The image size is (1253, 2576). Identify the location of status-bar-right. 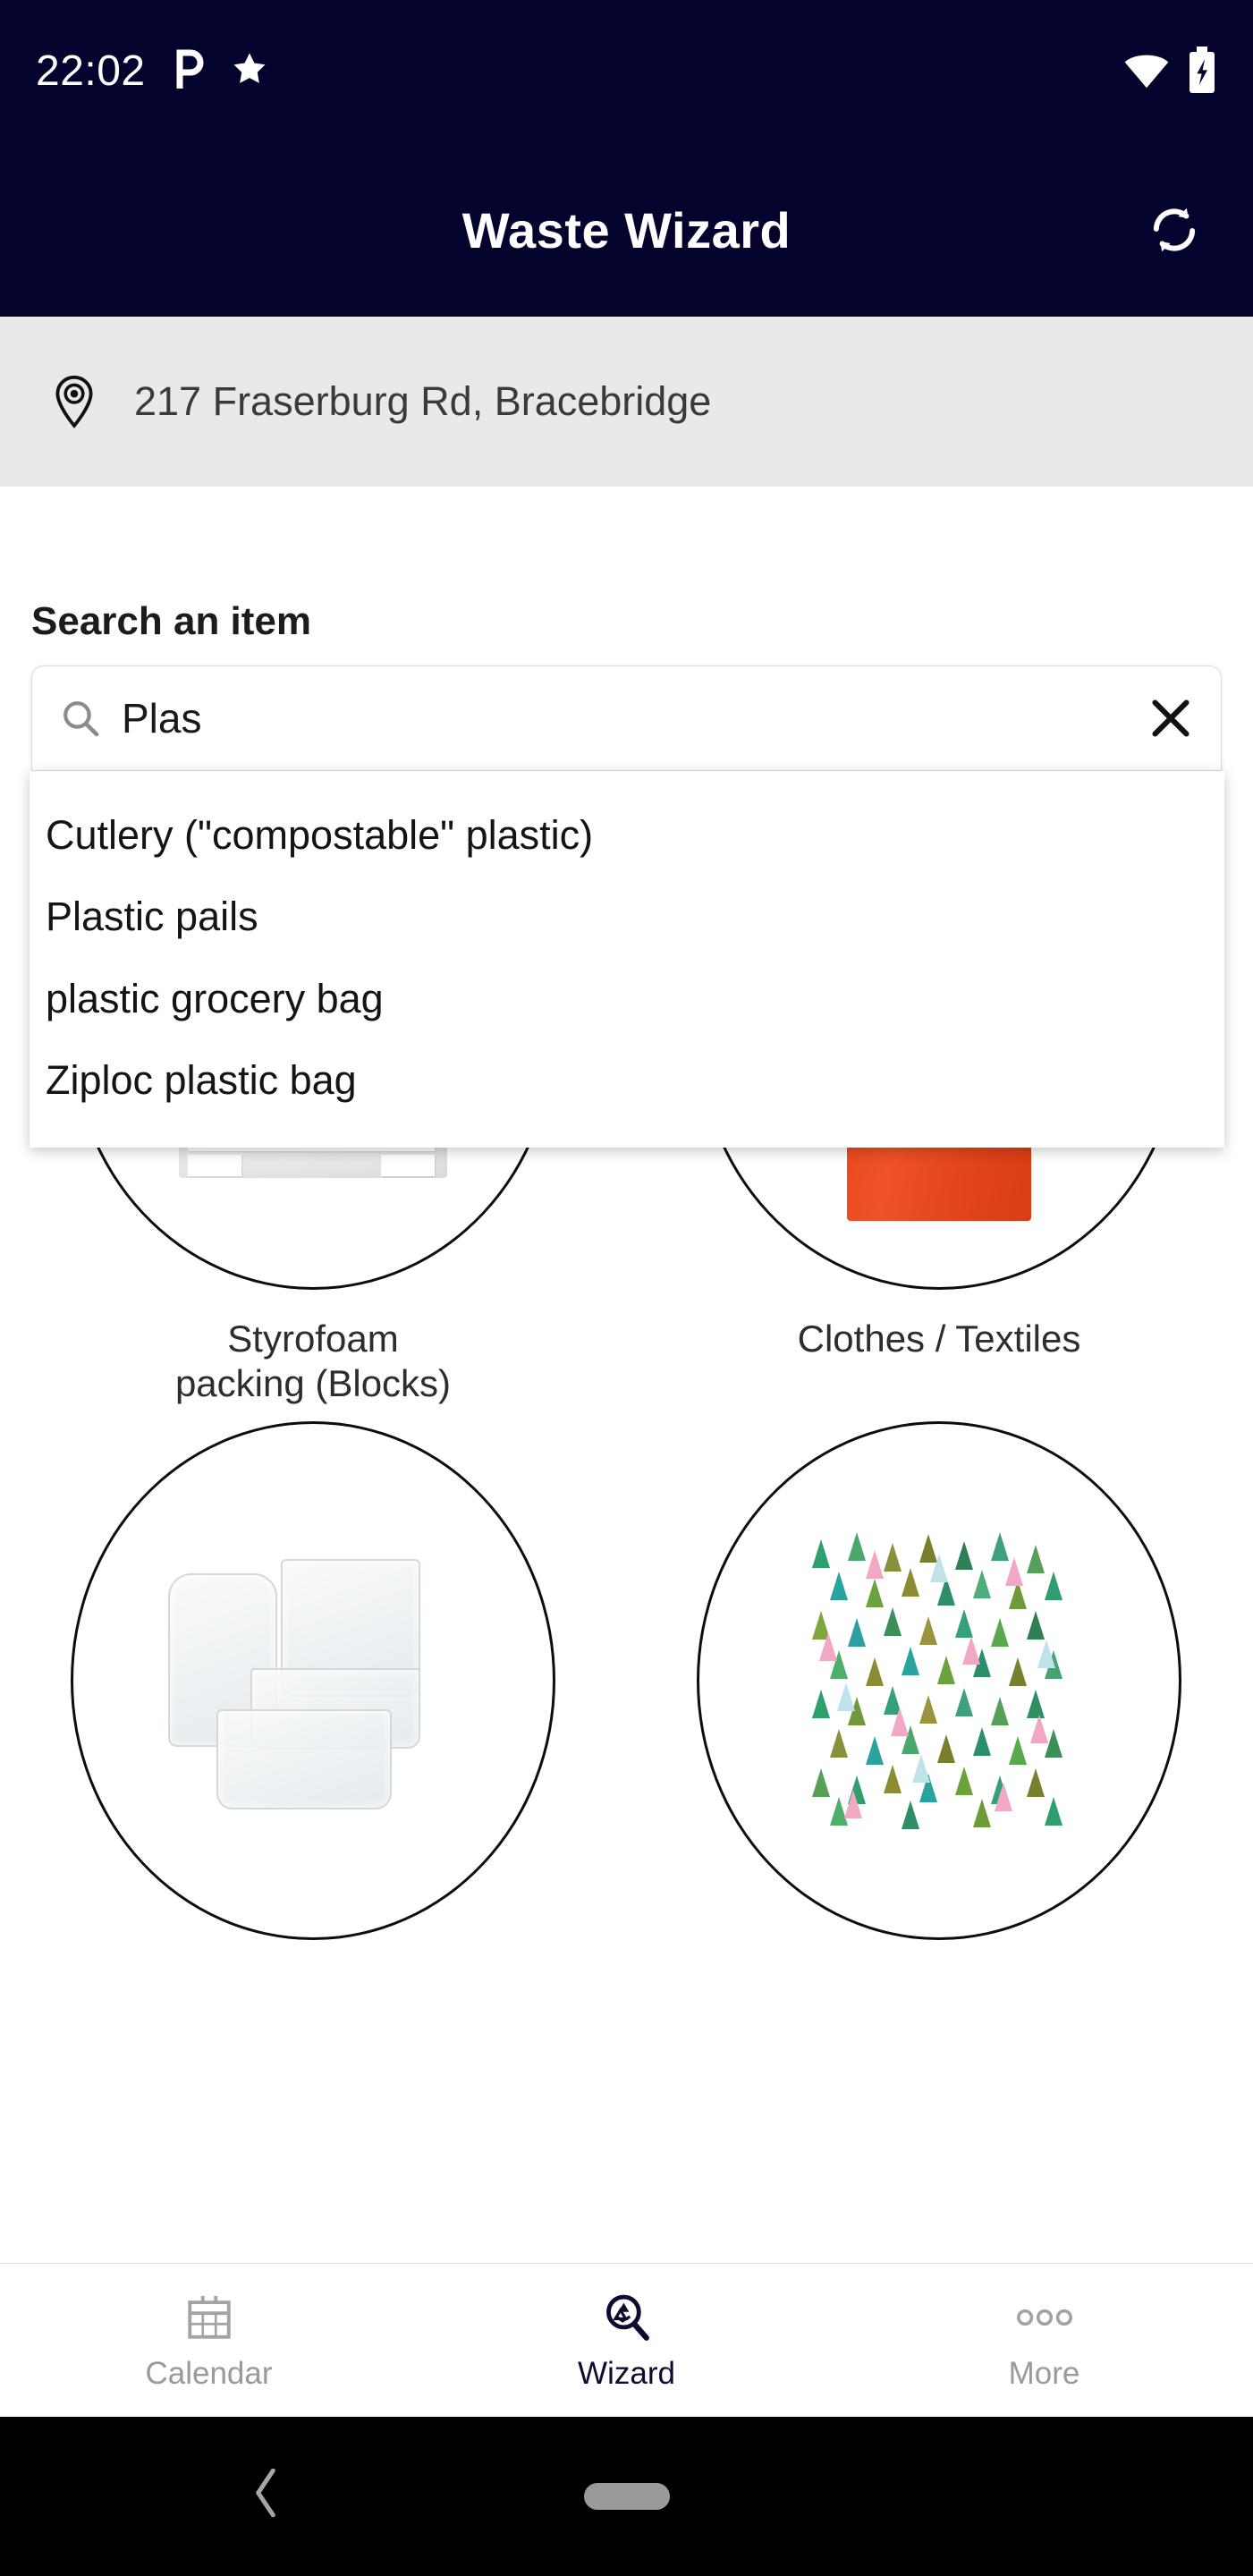
(1169, 71).